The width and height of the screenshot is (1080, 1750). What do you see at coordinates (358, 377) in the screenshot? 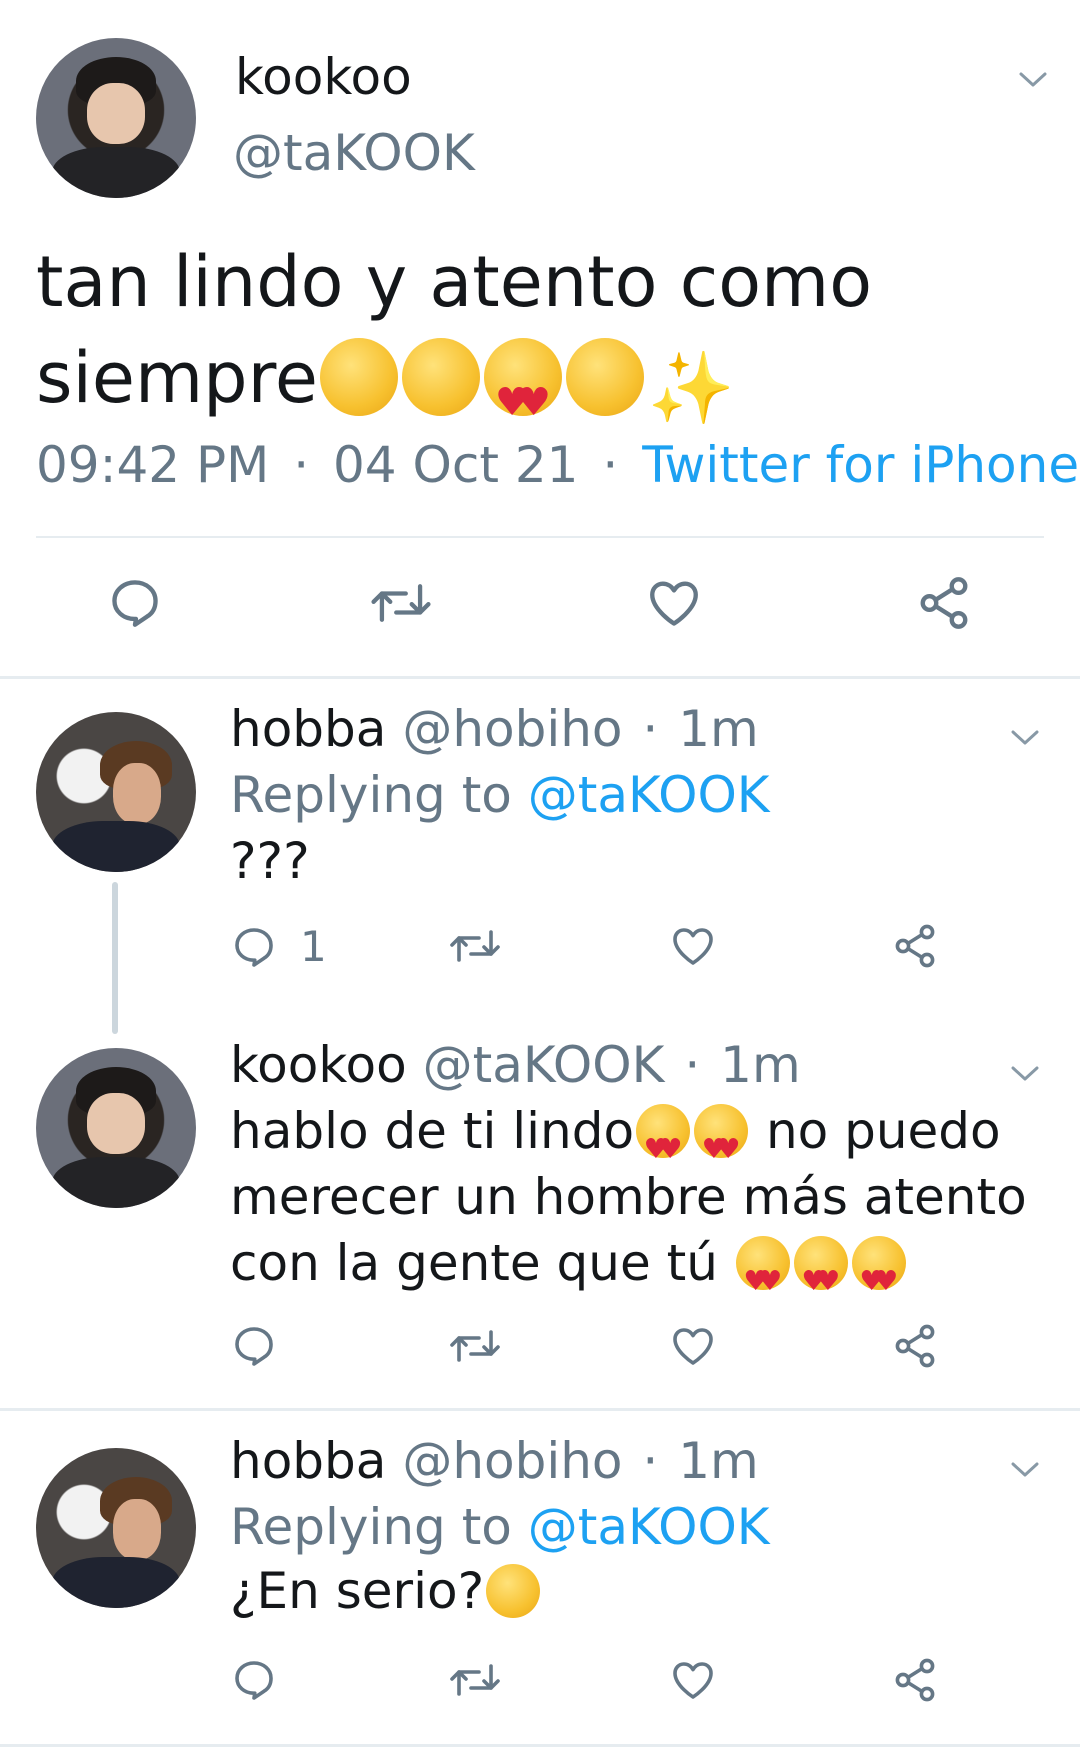
I see `pleading-face-emoji` at bounding box center [358, 377].